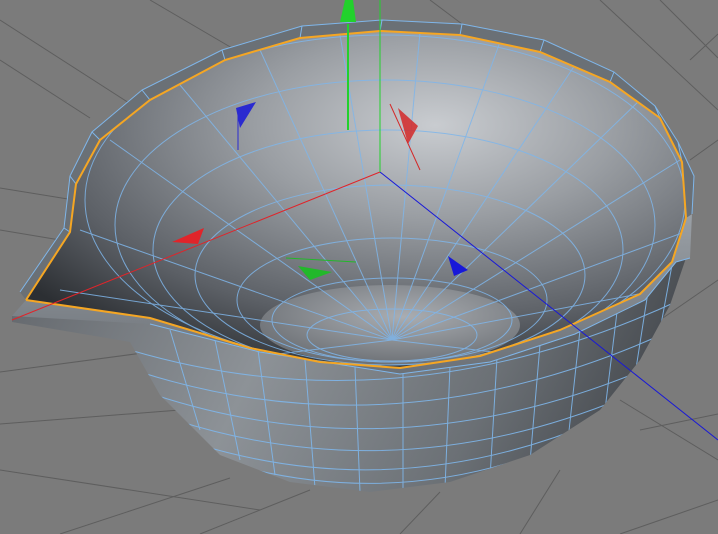  Describe the element at coordinates (348, 11) in the screenshot. I see `y-arrow-icon` at that location.